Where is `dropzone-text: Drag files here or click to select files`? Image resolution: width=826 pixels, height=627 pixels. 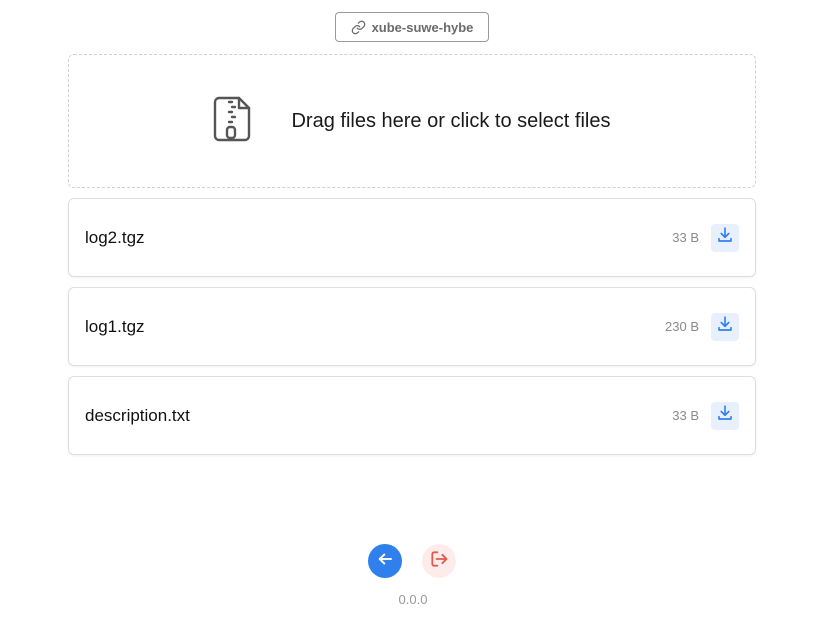
dropzone-text: Drag files here or click to select files is located at coordinates (451, 120).